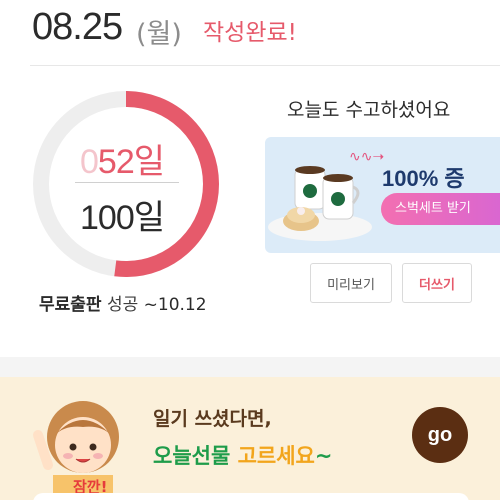 This screenshot has width=500, height=500. Describe the element at coordinates (423, 178) in the screenshot. I see `banner-headline: 100% 증` at that location.